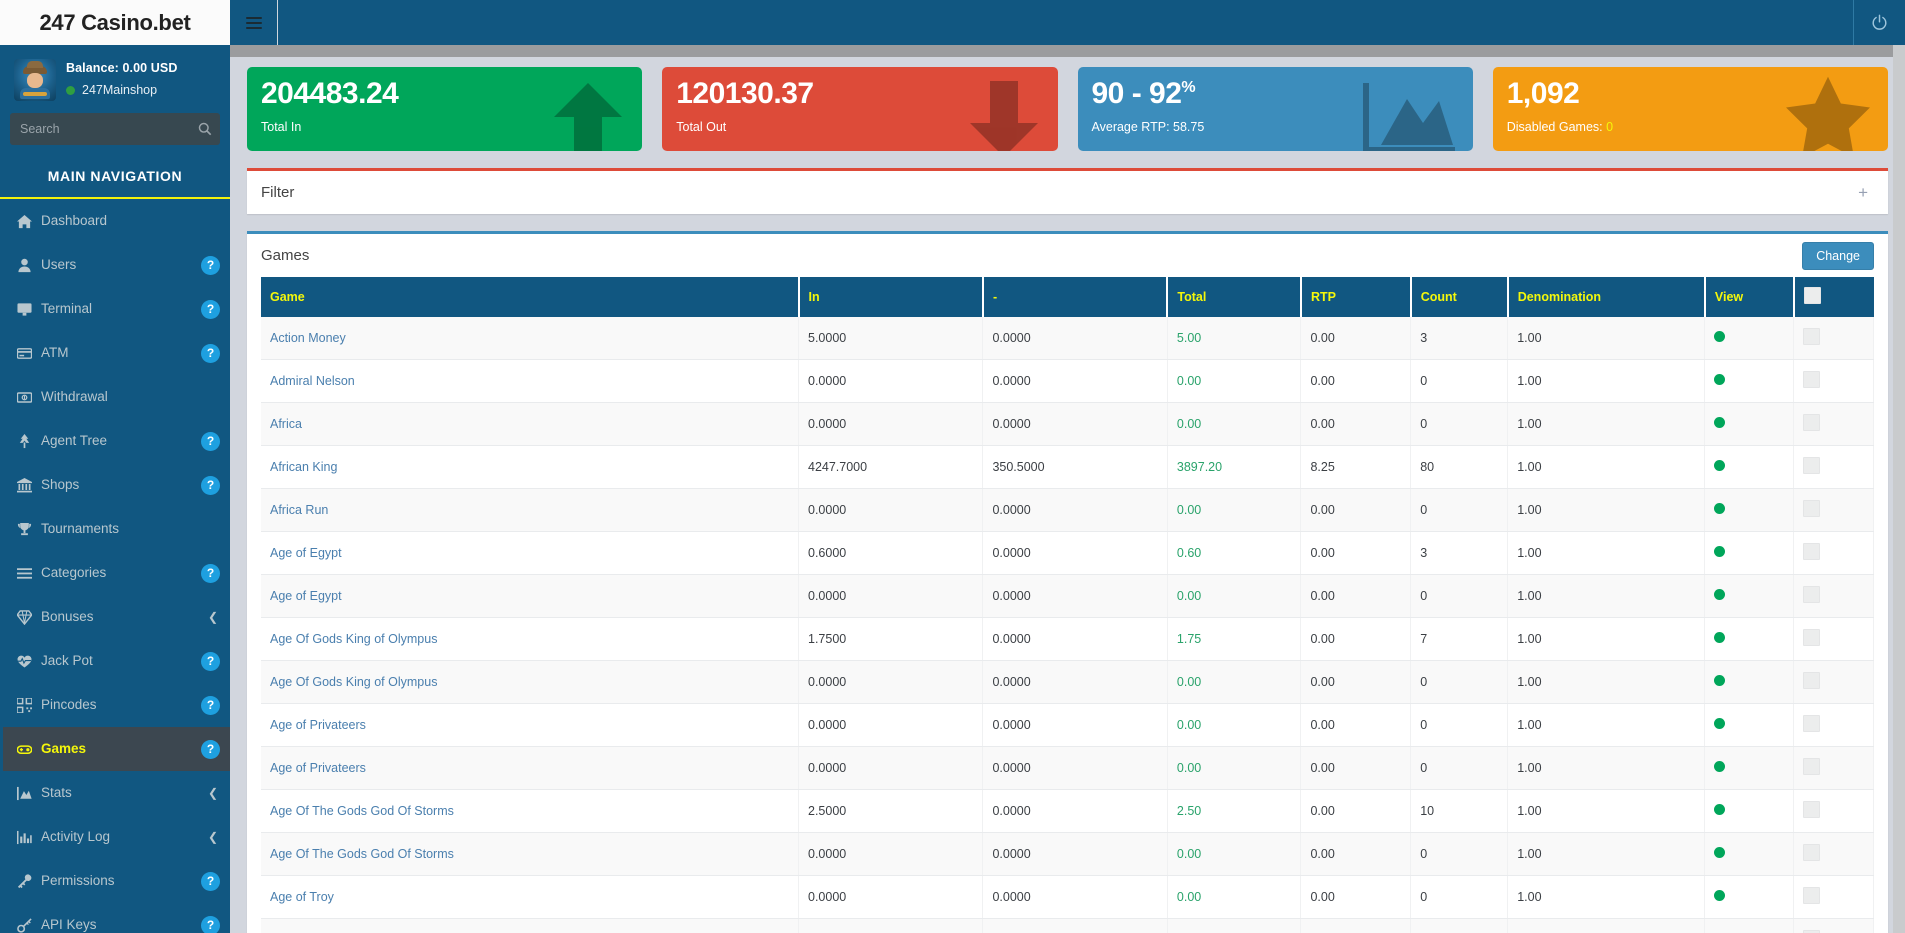 This screenshot has height=933, width=1905. Describe the element at coordinates (530, 338) in the screenshot. I see `game-name-link: Action Money` at that location.